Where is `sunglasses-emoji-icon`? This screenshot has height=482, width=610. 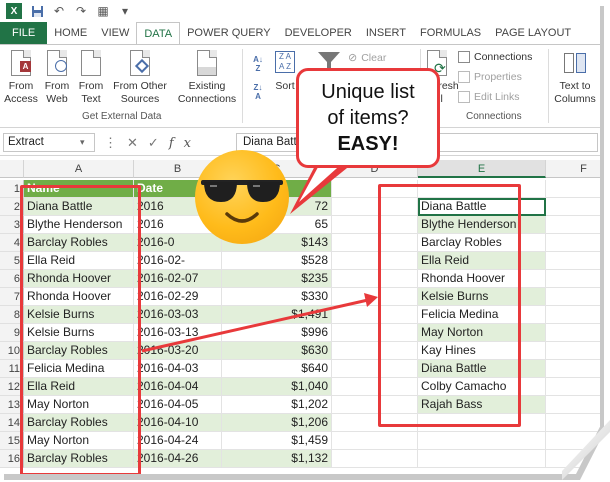 sunglasses-emoji-icon is located at coordinates (242, 197).